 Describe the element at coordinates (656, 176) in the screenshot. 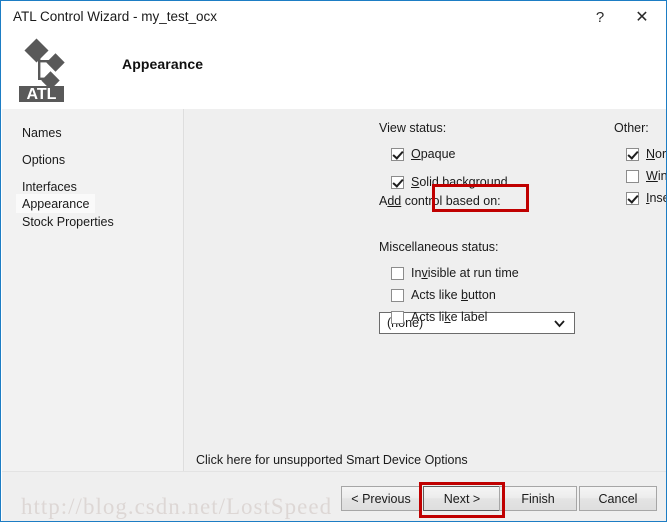

I see `checkbox-label: Windowed only` at that location.